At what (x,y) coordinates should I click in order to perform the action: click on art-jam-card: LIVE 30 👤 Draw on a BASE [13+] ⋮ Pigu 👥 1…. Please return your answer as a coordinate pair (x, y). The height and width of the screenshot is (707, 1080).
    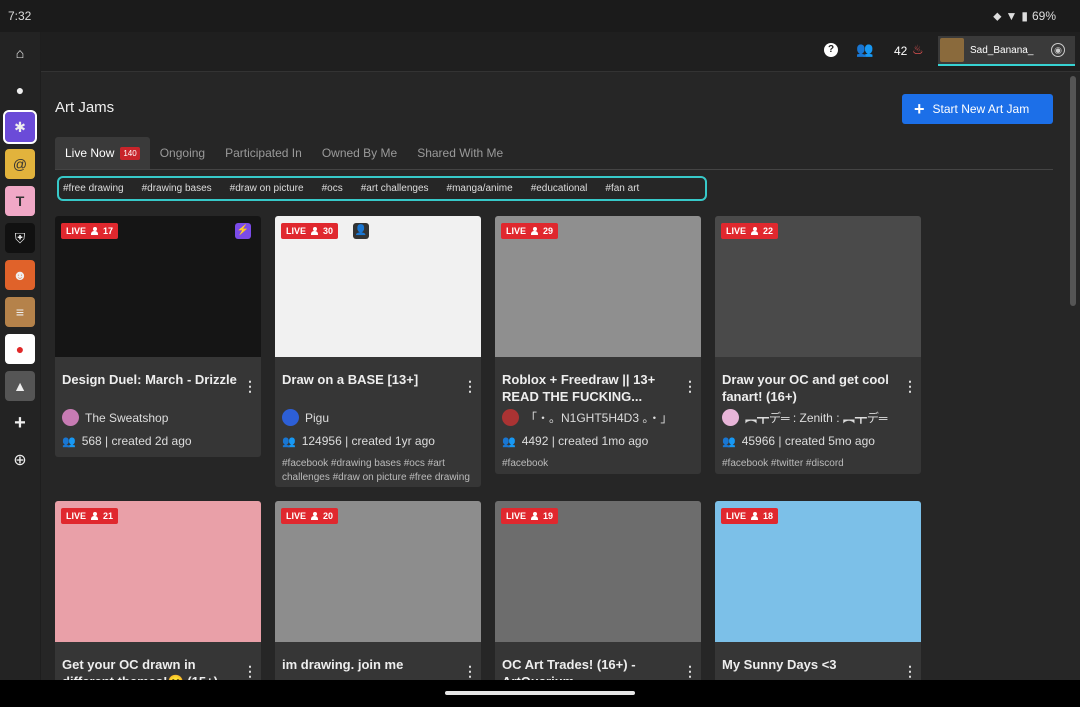
    Looking at the image, I should click on (378, 351).